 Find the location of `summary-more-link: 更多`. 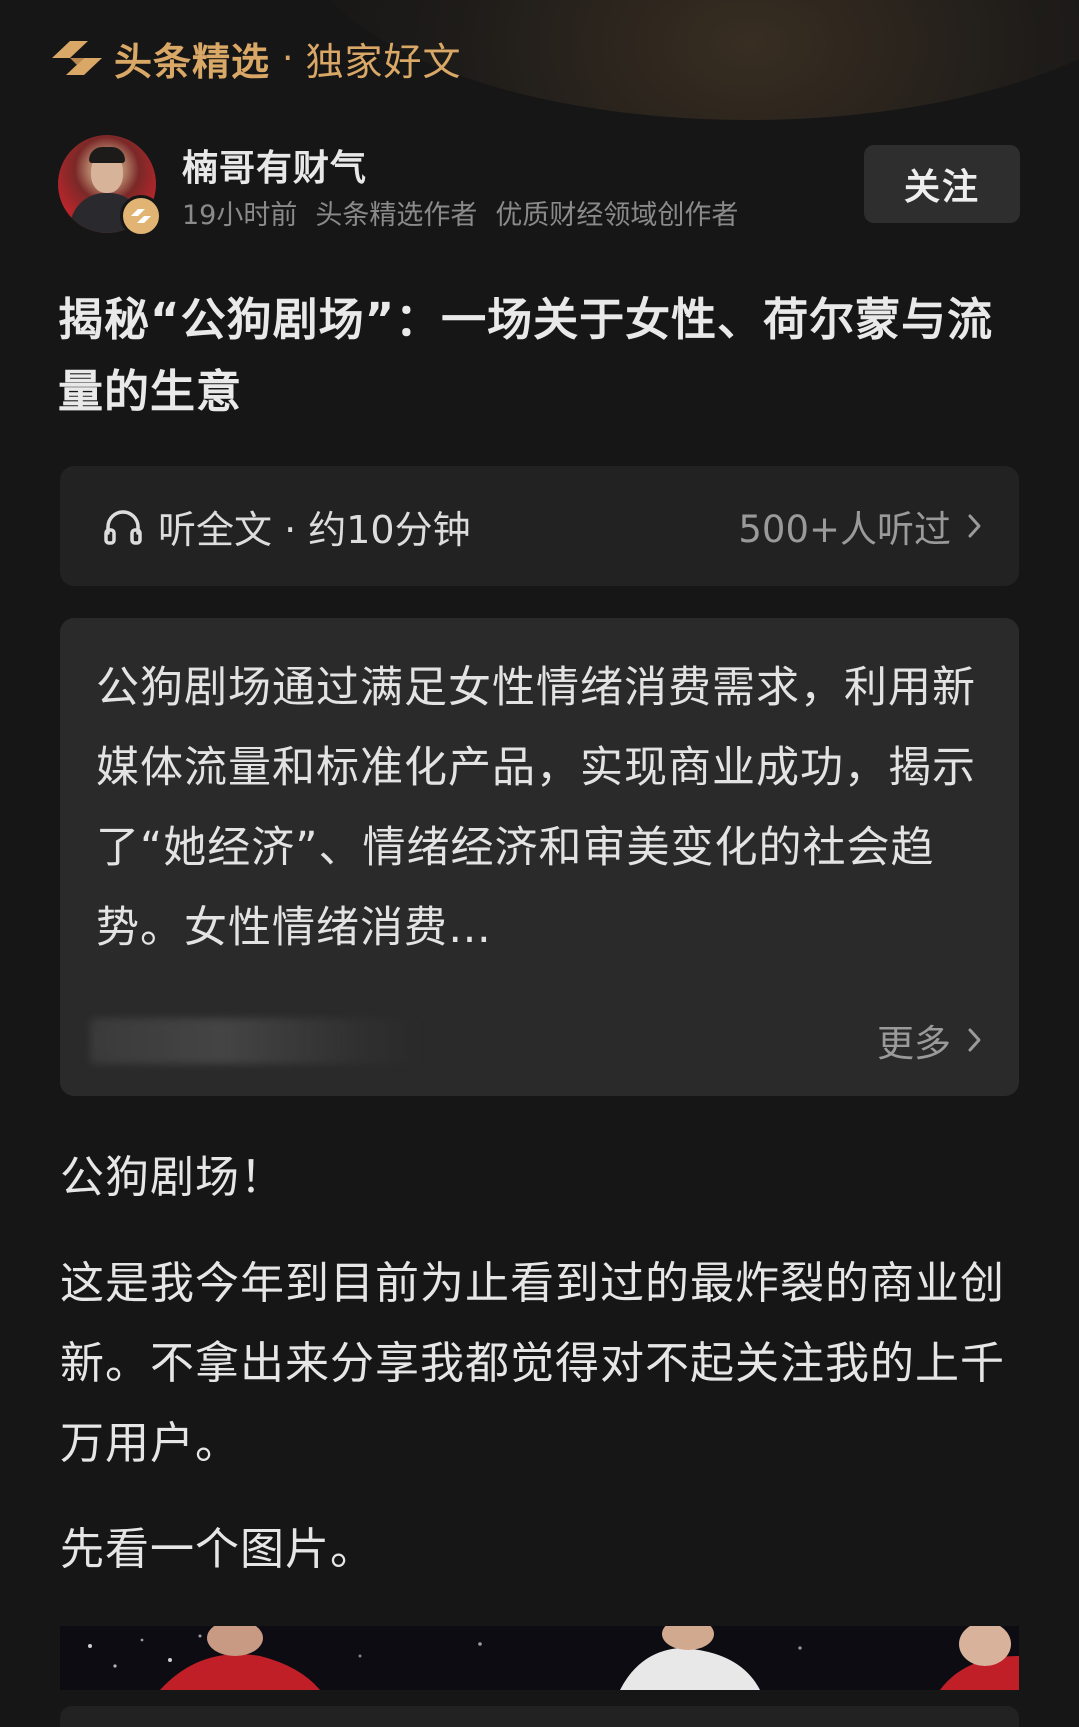

summary-more-link: 更多 is located at coordinates (930, 1040).